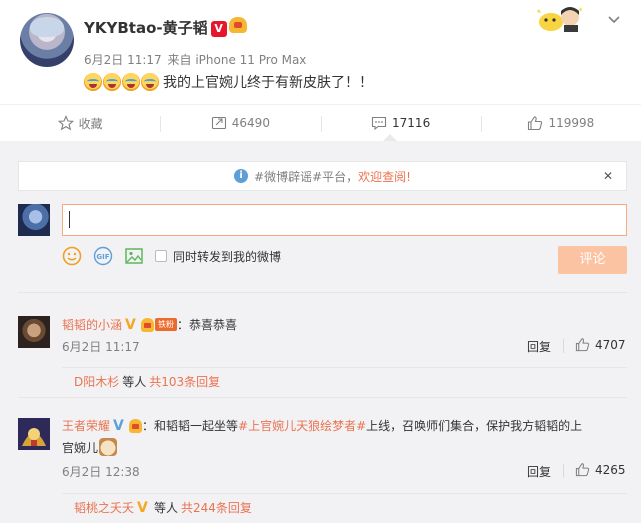  I want to click on post-from-label: 来自, so click(179, 60).